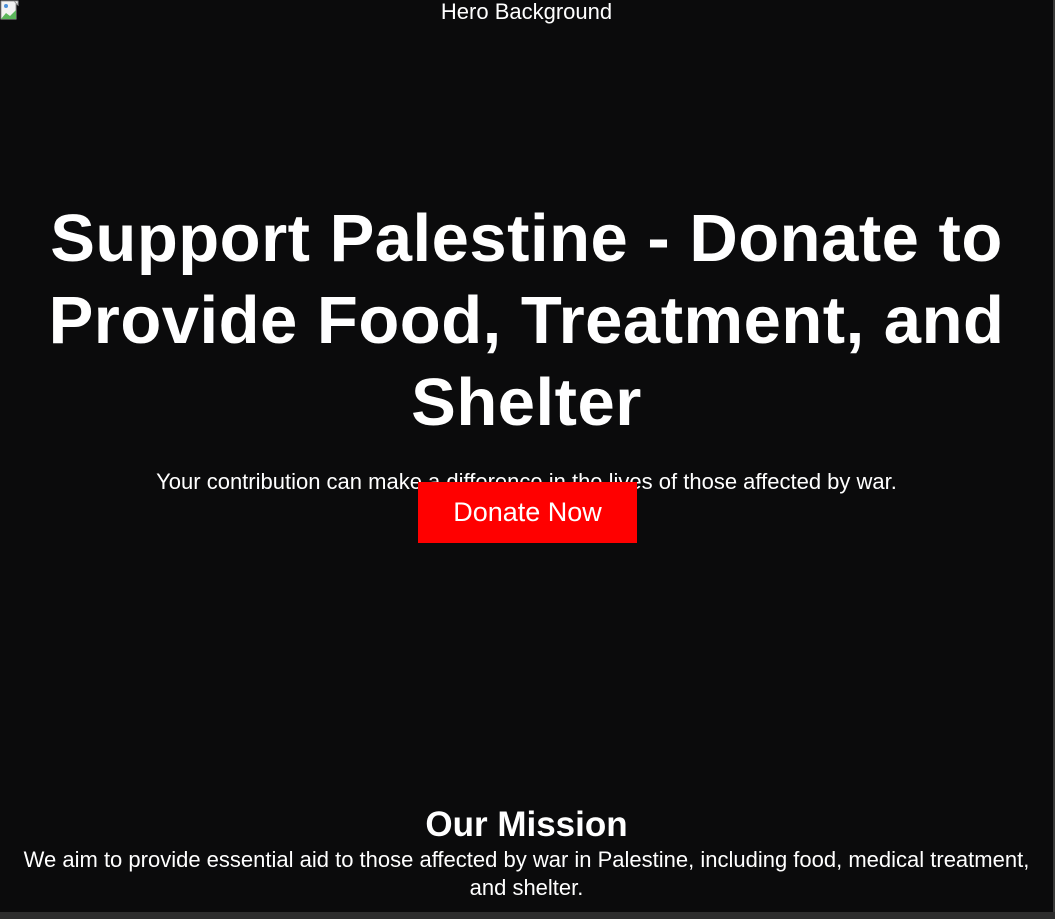 Image resolution: width=1055 pixels, height=919 pixels. Describe the element at coordinates (526, 824) in the screenshot. I see `mission-title: Our Mission` at that location.